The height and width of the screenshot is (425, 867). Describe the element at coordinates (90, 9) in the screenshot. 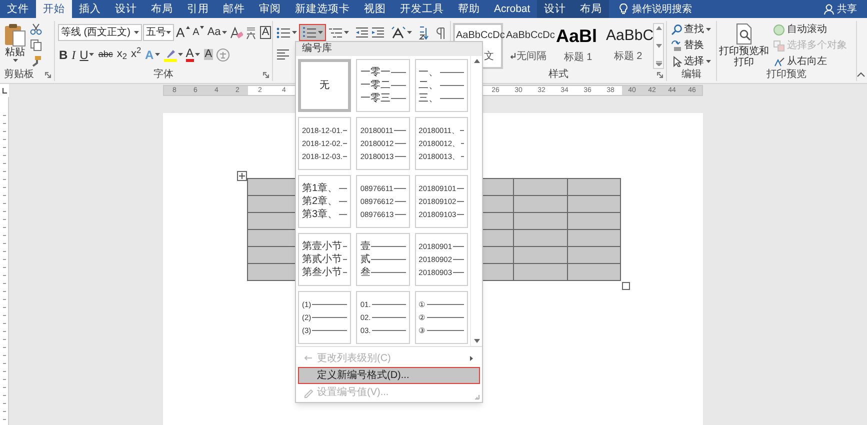

I see `ribbon-tab: 插入` at that location.